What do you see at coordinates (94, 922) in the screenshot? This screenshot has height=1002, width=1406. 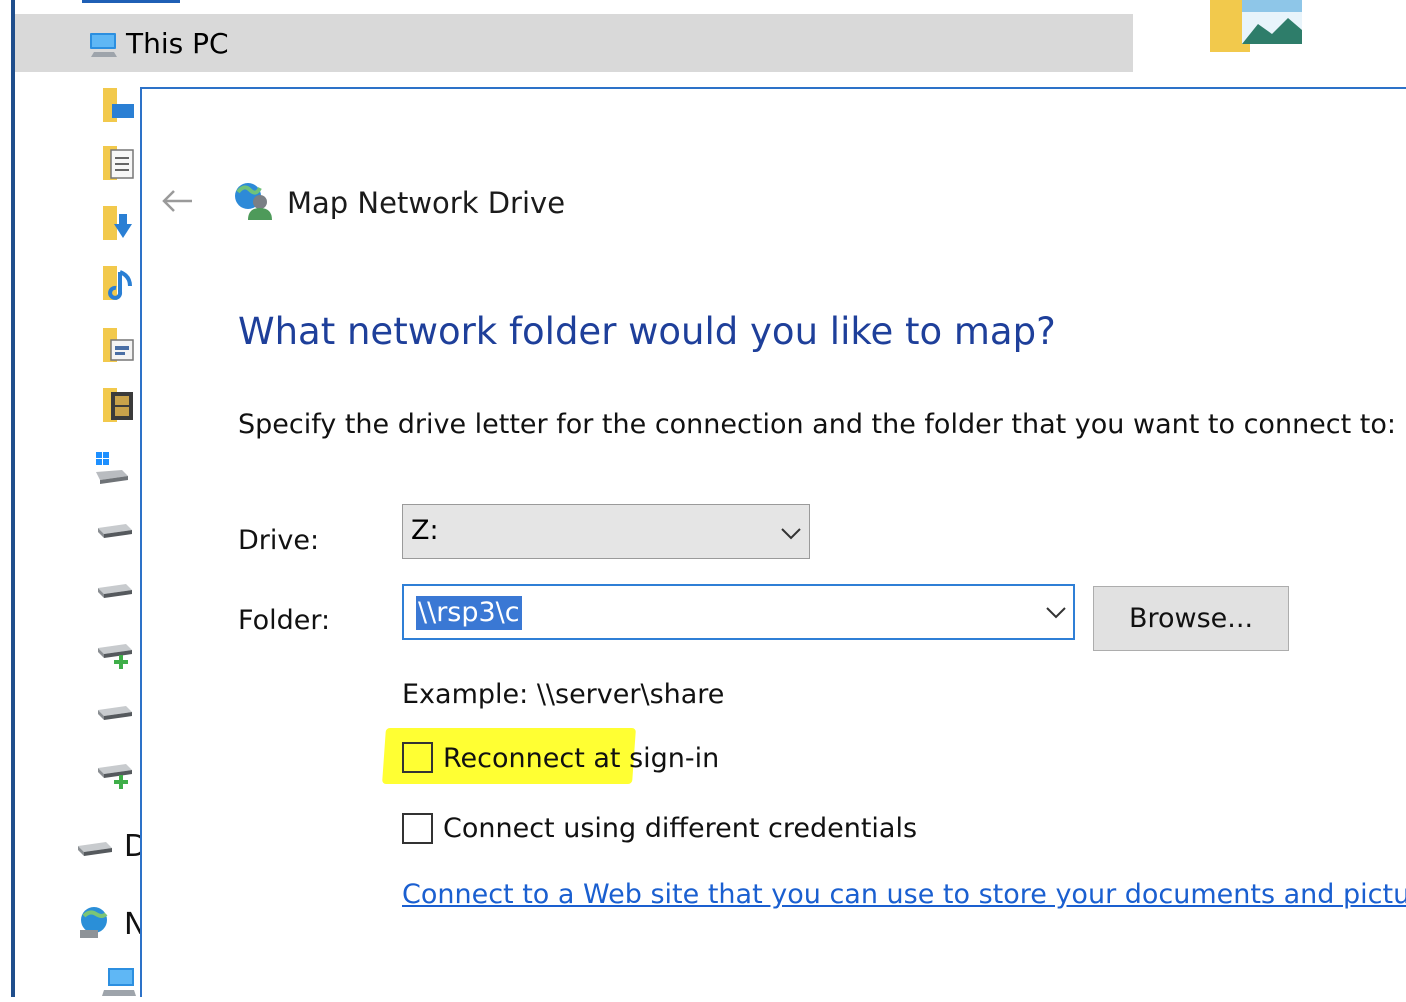 I see `network-icon` at bounding box center [94, 922].